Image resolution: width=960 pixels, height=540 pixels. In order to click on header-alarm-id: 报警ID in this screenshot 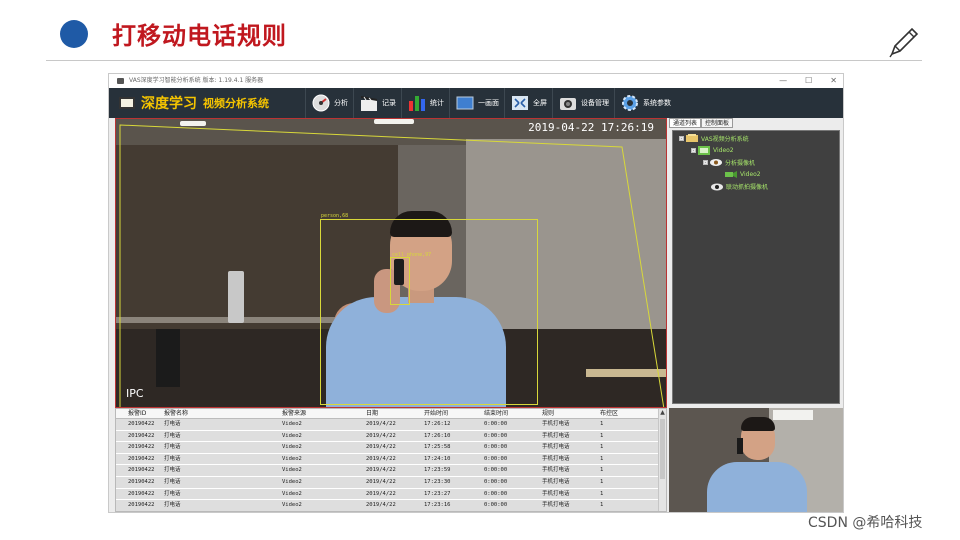, I will do `click(139, 413)`.